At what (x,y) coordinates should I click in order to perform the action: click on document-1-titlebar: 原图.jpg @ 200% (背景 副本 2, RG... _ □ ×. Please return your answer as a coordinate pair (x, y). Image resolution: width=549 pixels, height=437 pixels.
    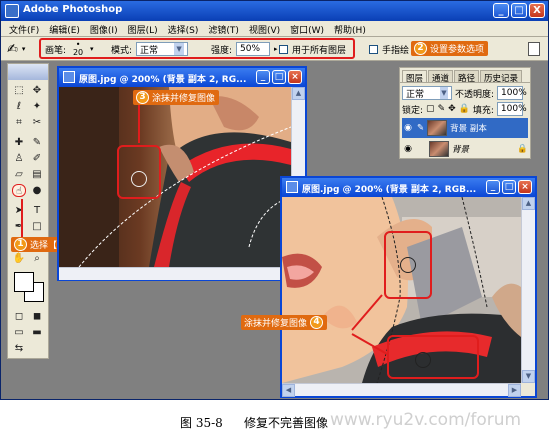
    Looking at the image, I should click on (182, 77).